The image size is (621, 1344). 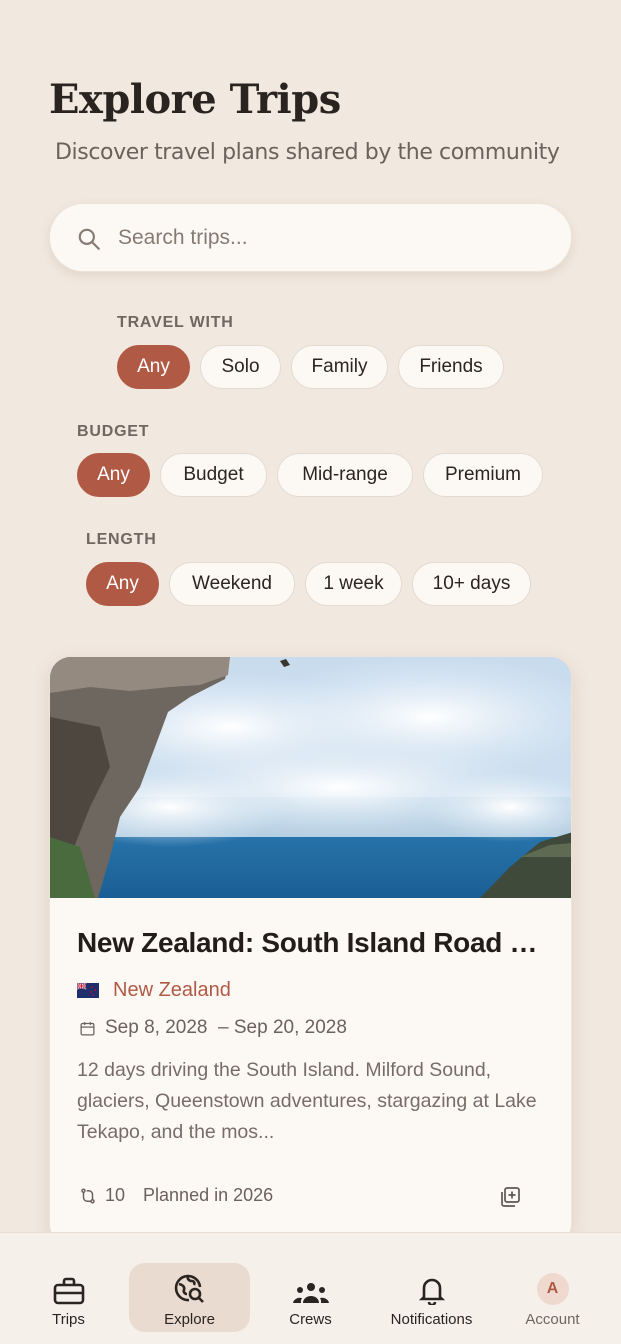 What do you see at coordinates (213, 475) in the screenshot?
I see `chip-budget-budget: Budget` at bounding box center [213, 475].